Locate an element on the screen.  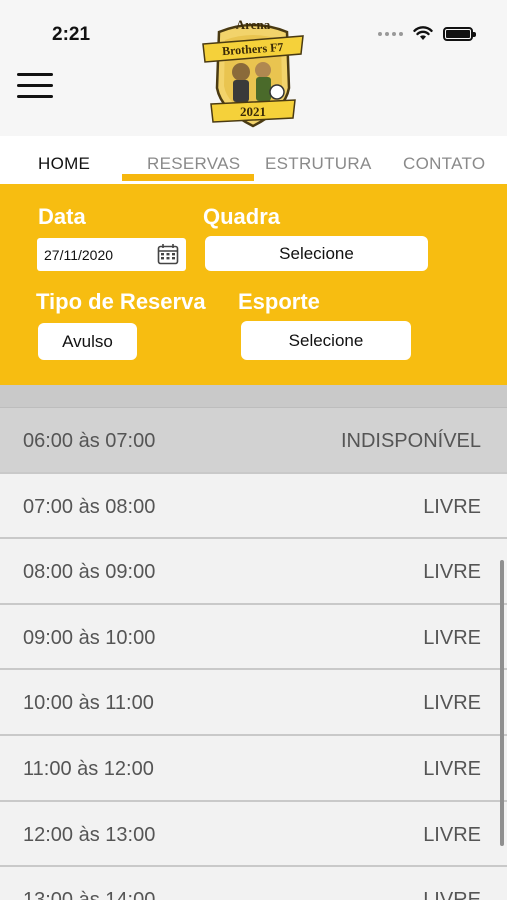
hamburger-menu-icon is located at coordinates (36, 84).